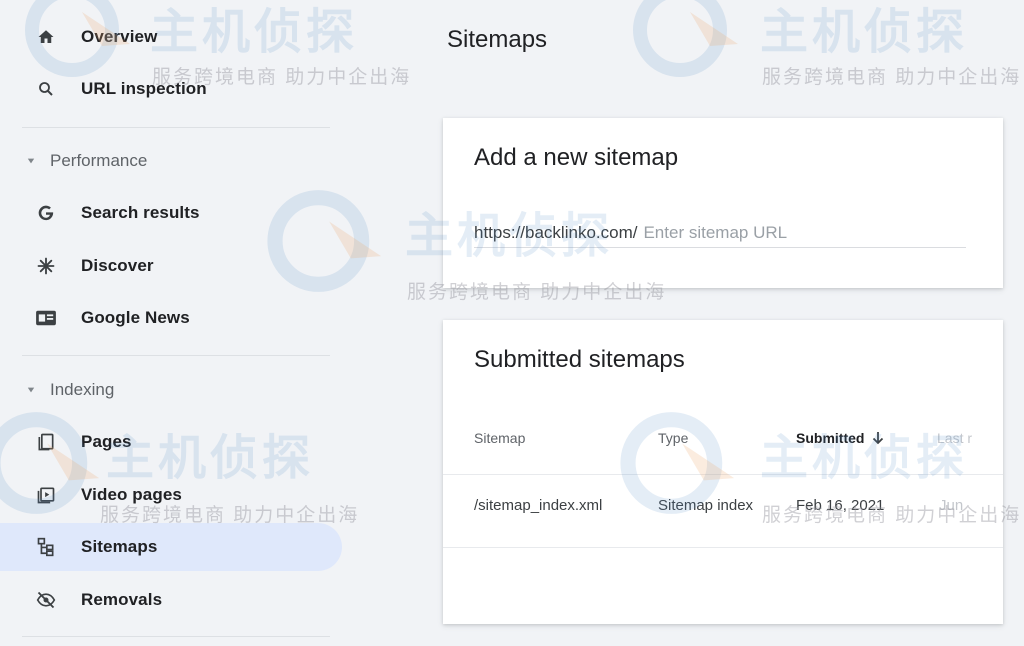 The width and height of the screenshot is (1024, 646). I want to click on removals-icon, so click(46, 600).